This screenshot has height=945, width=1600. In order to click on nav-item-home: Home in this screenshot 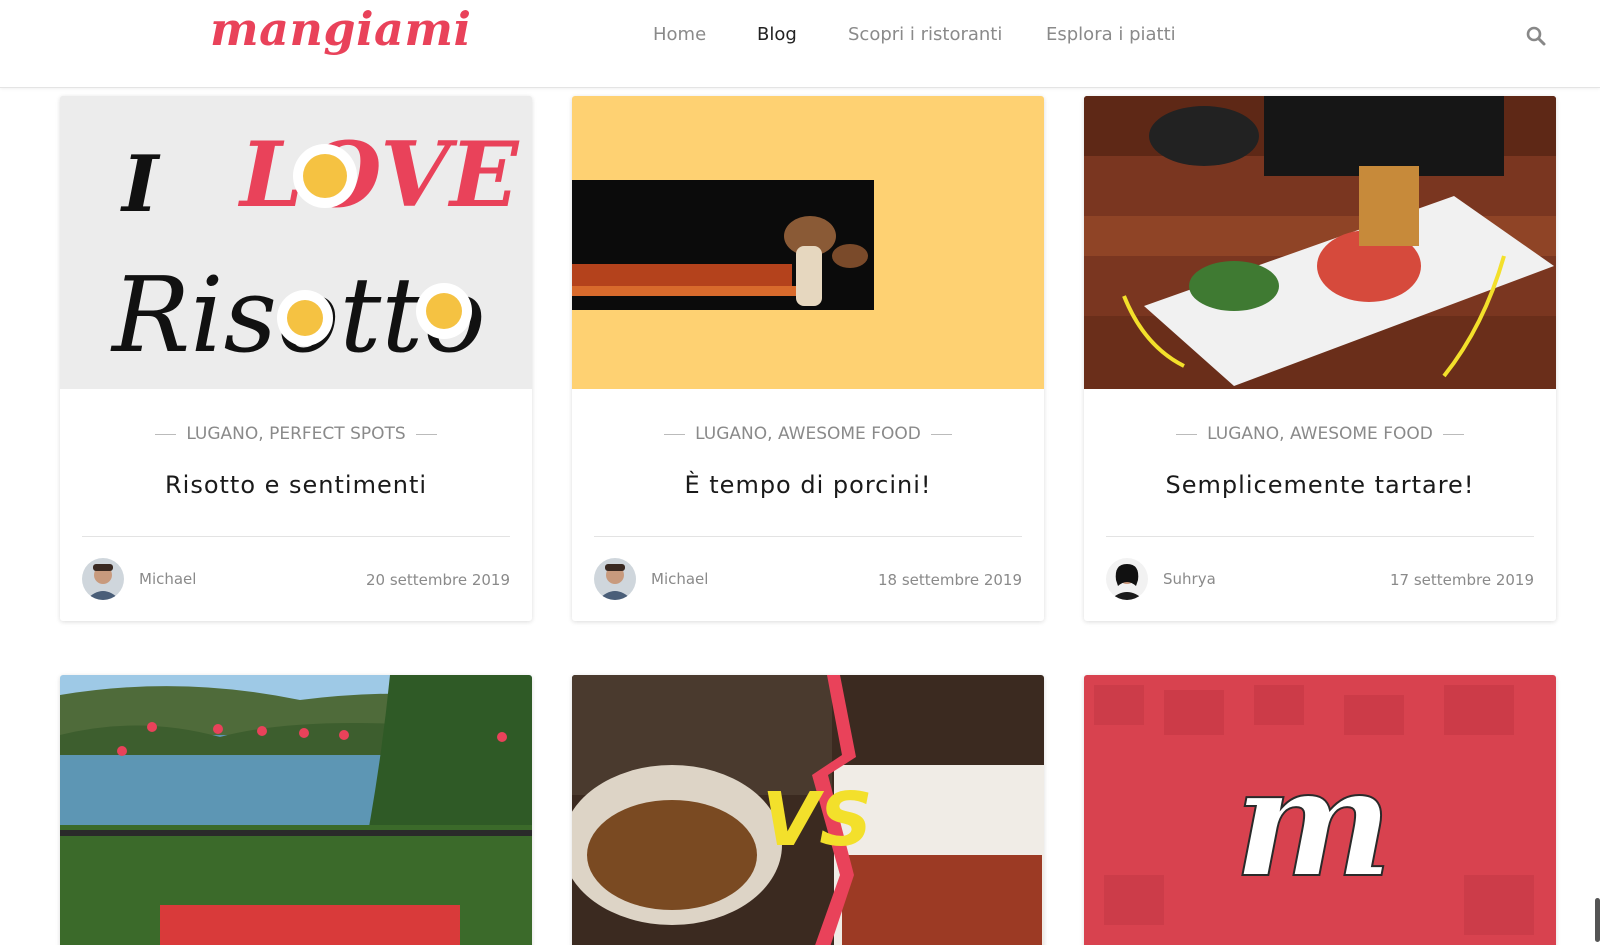, I will do `click(679, 34)`.